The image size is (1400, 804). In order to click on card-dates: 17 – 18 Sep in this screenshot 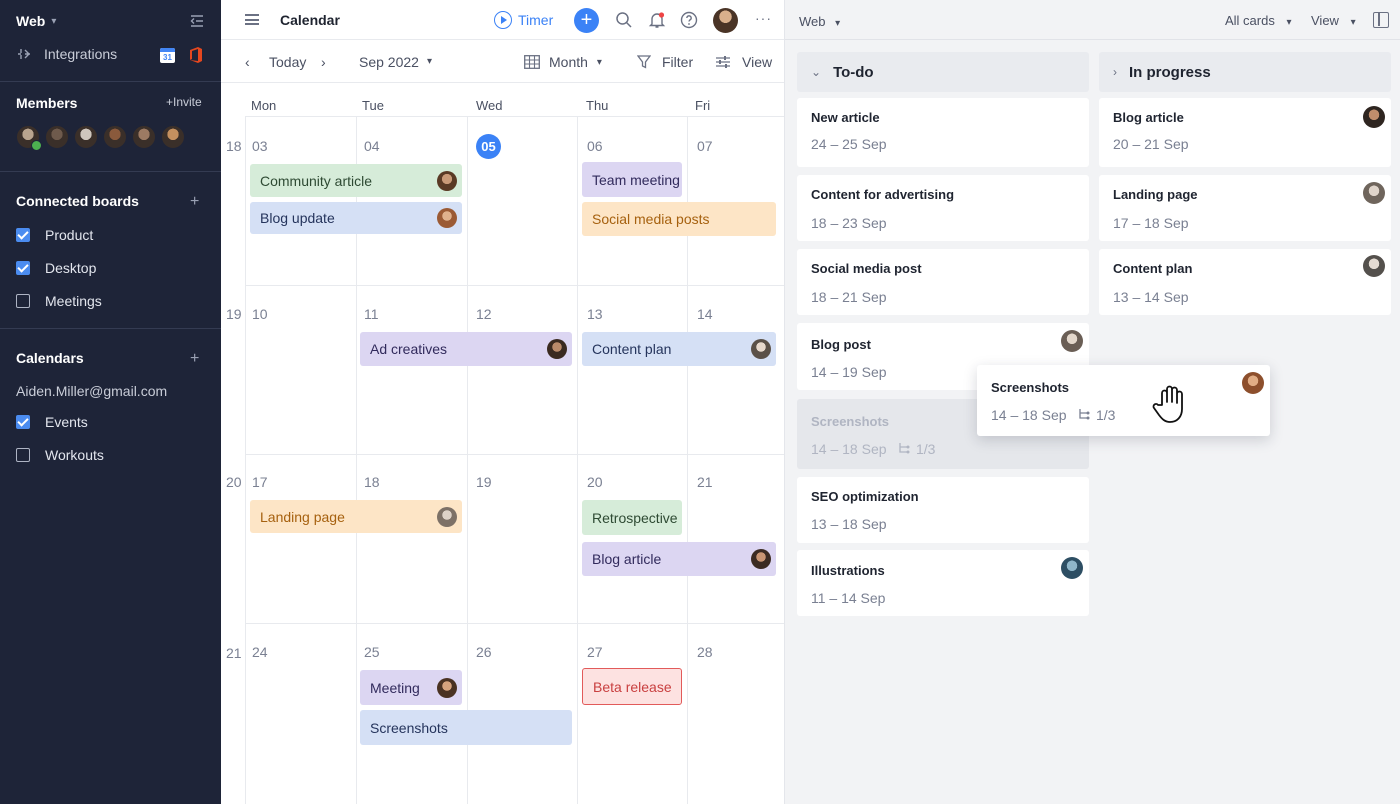, I will do `click(1151, 223)`.